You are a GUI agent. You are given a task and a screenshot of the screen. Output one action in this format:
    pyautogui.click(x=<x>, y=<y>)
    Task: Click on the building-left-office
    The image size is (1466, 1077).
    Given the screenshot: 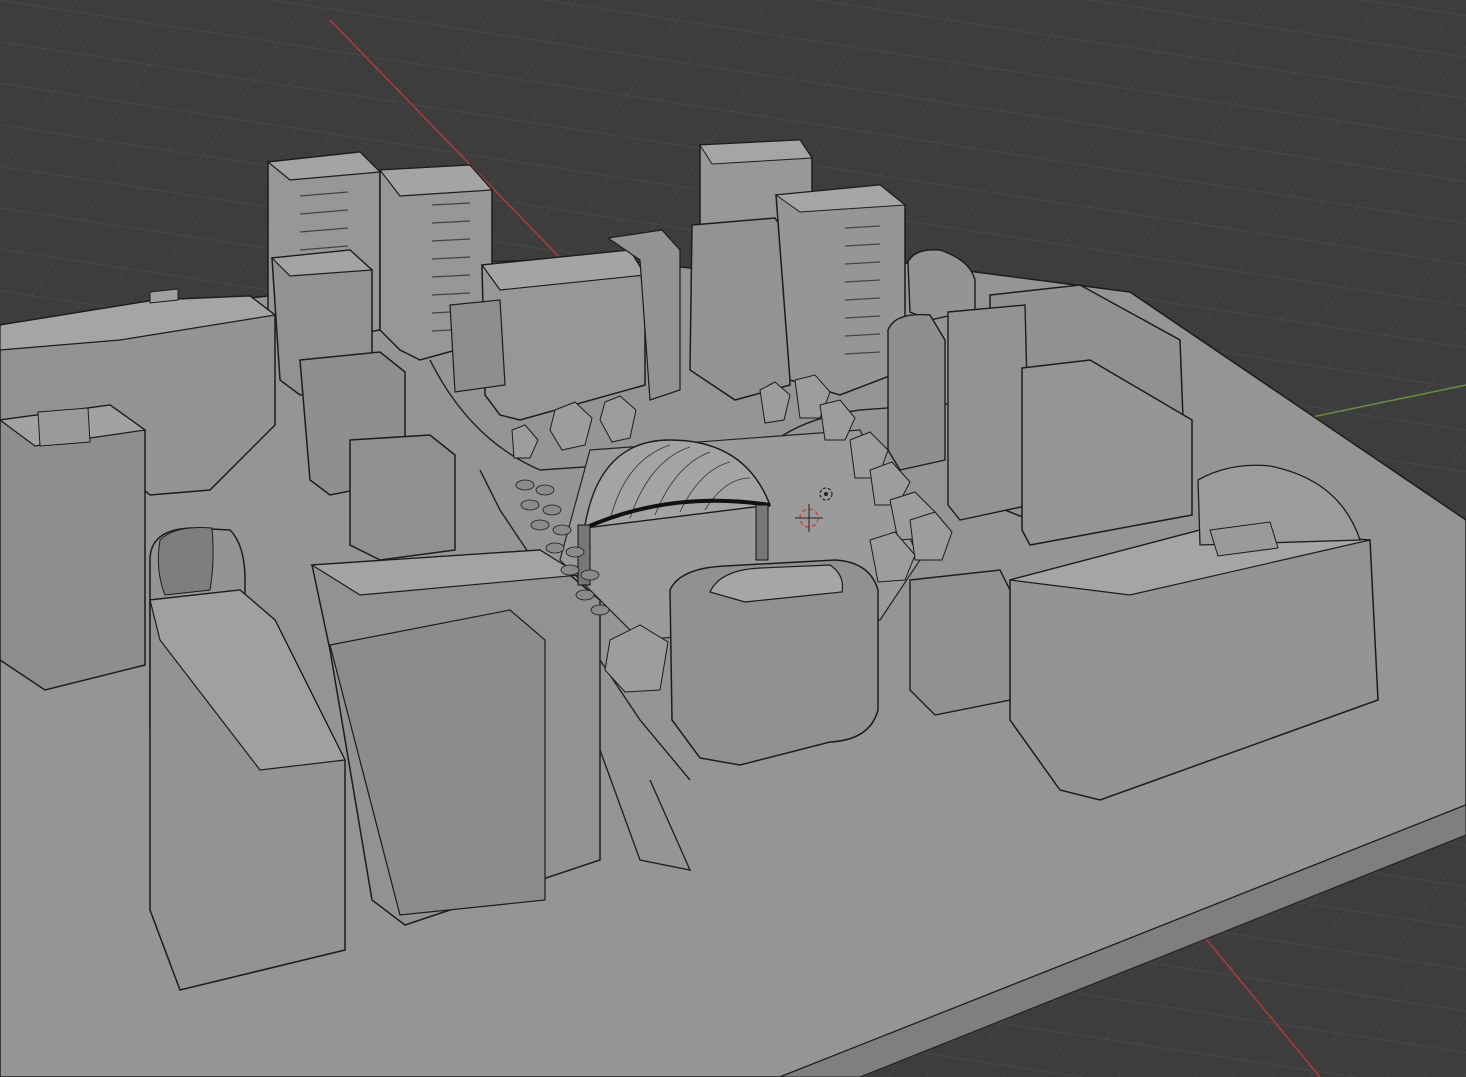 What is the action you would take?
    pyautogui.click(x=73, y=547)
    